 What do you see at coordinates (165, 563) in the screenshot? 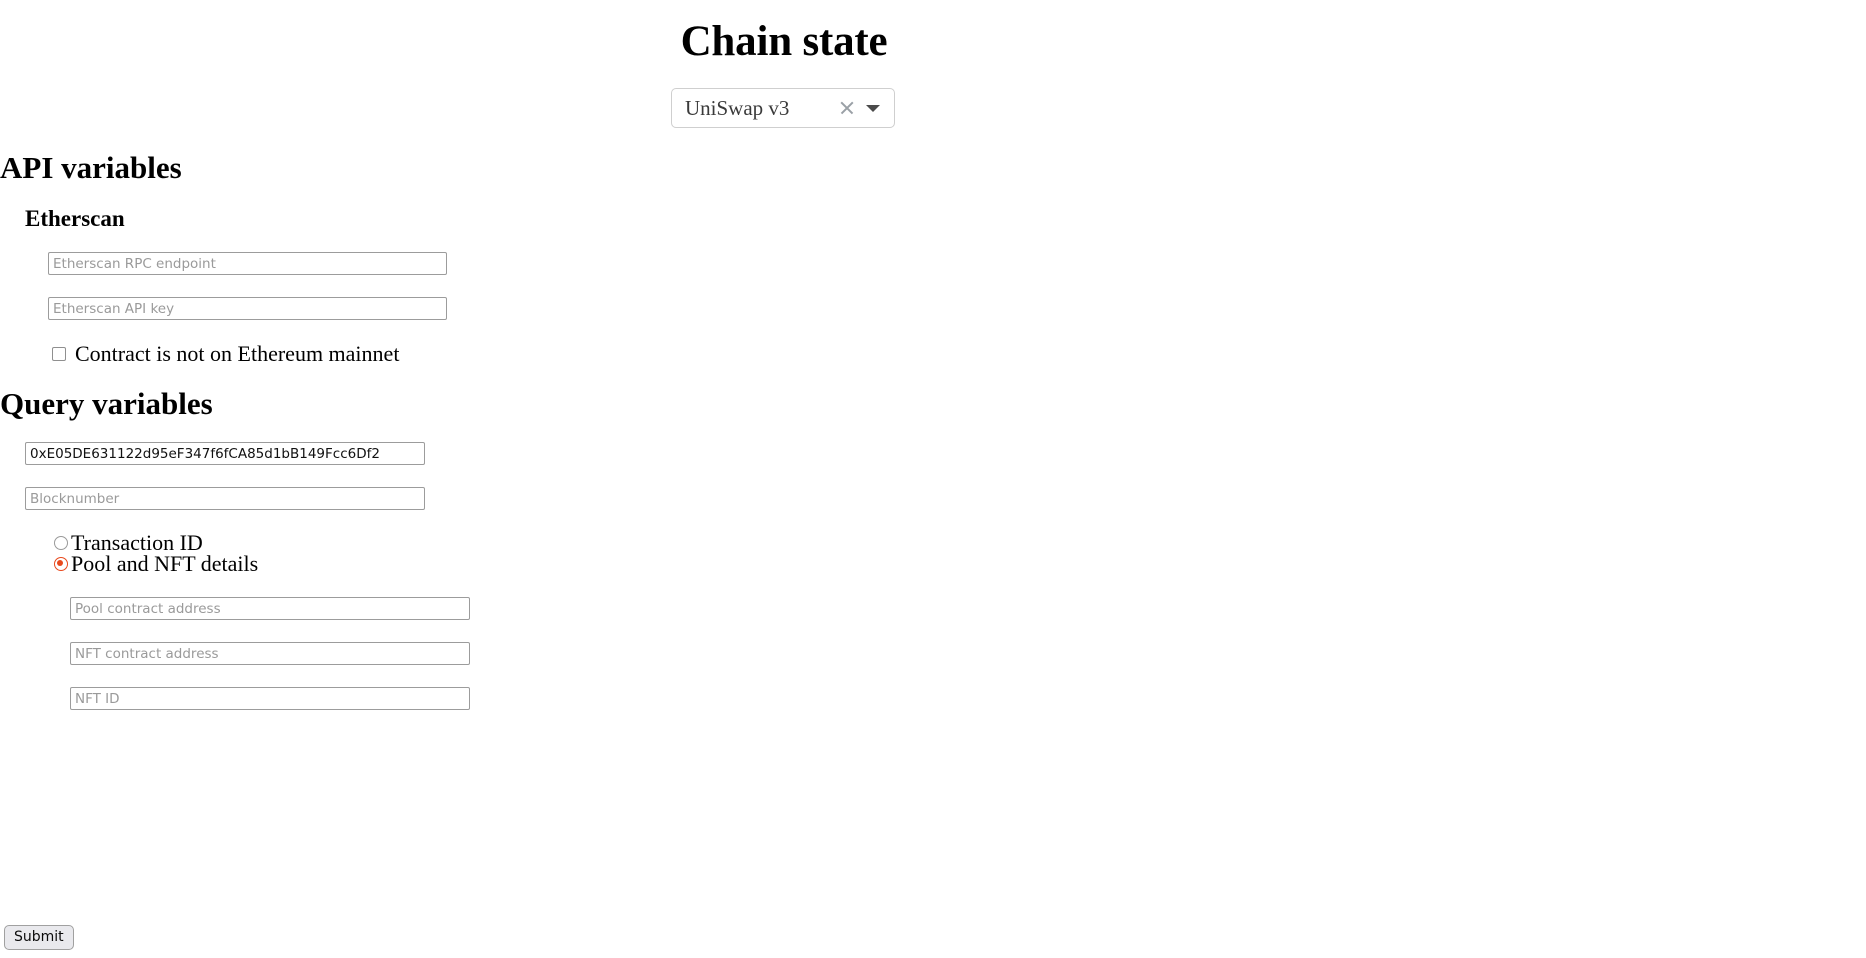
I see `query-mode-pool-nft-label: Pool and NFT details` at bounding box center [165, 563].